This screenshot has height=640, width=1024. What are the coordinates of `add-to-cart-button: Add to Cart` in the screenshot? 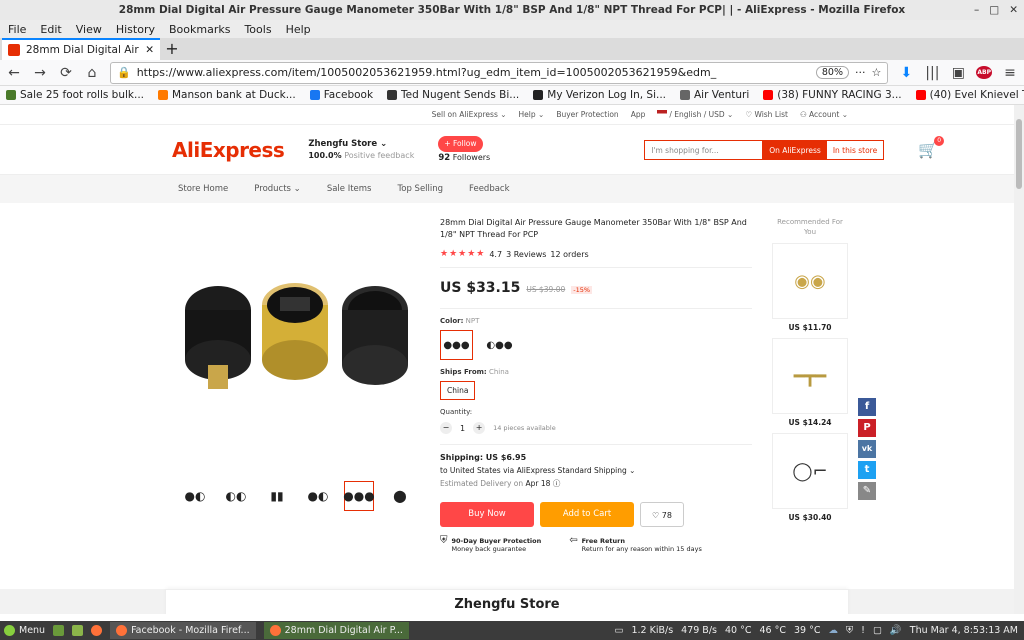 It's located at (587, 514).